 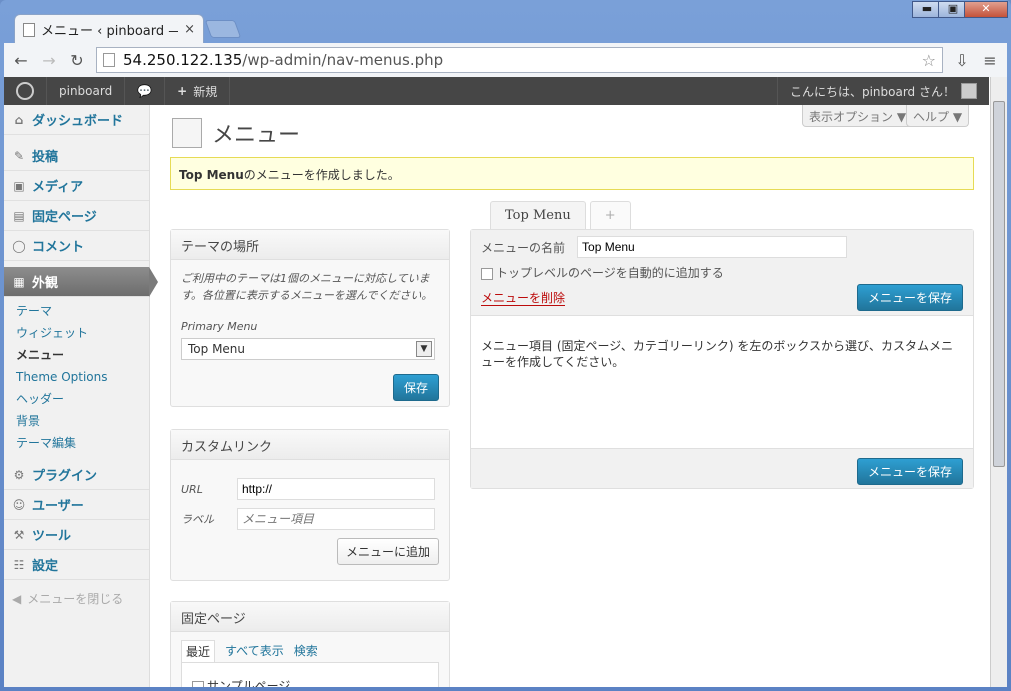 I want to click on tab-view-all: すべて表示, so click(x=254, y=651).